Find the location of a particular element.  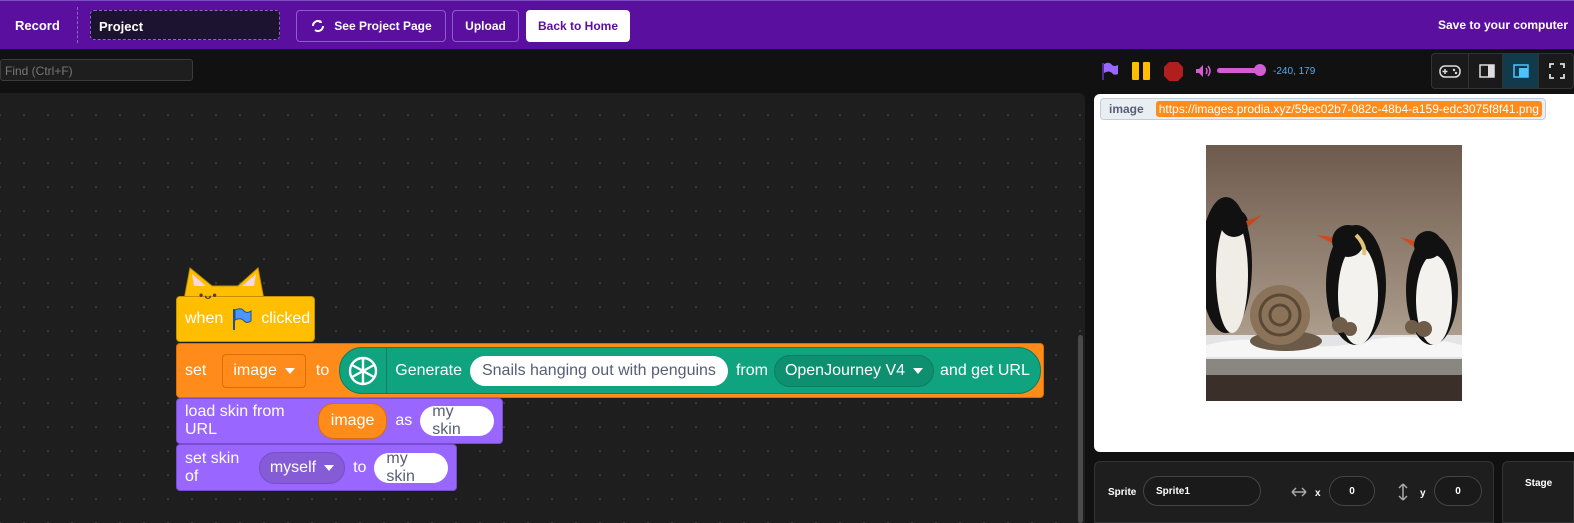

when-label: when is located at coordinates (204, 318).